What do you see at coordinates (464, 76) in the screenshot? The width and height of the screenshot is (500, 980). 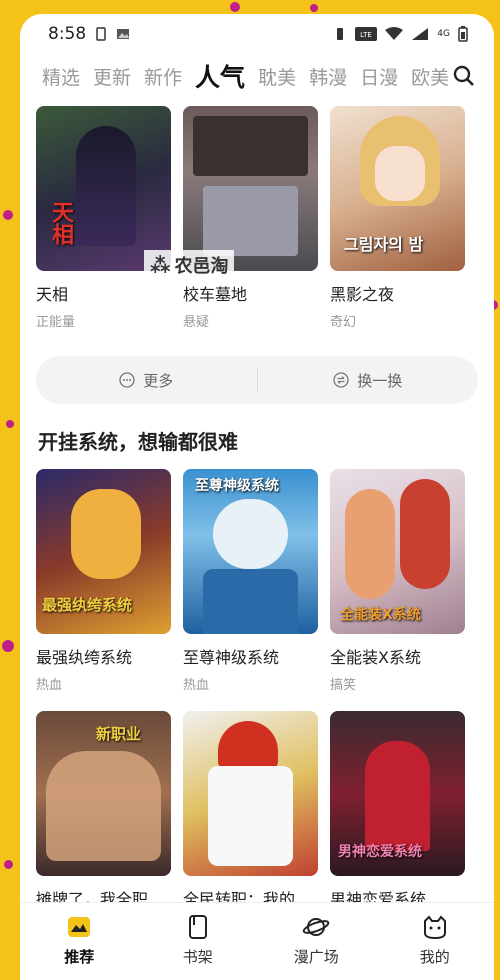 I see `search-icon` at bounding box center [464, 76].